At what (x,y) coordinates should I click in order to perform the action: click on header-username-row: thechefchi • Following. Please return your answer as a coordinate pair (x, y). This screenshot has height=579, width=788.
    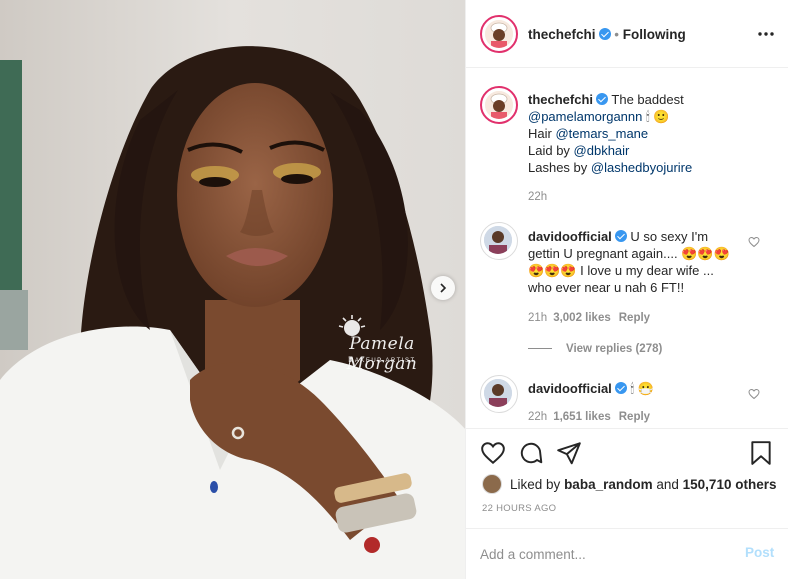
    Looking at the image, I should click on (607, 34).